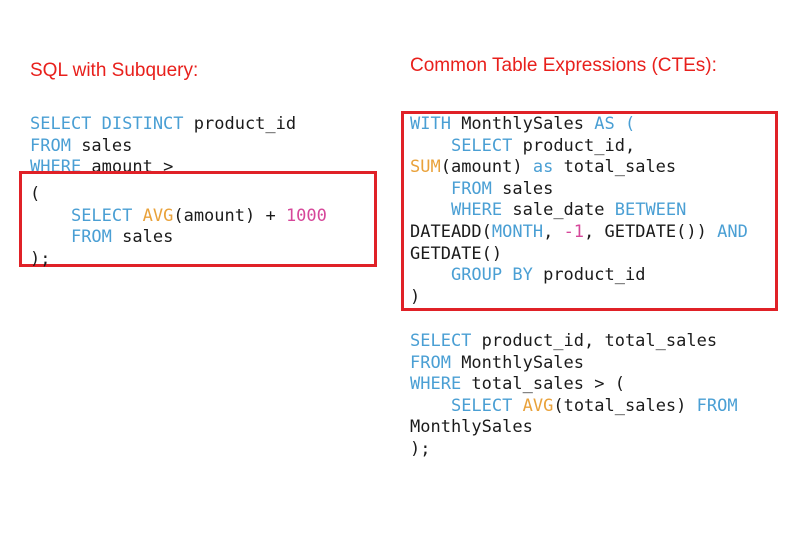 The image size is (800, 554). I want to click on code-line: SELECT DISTINCT product_id, so click(163, 125).